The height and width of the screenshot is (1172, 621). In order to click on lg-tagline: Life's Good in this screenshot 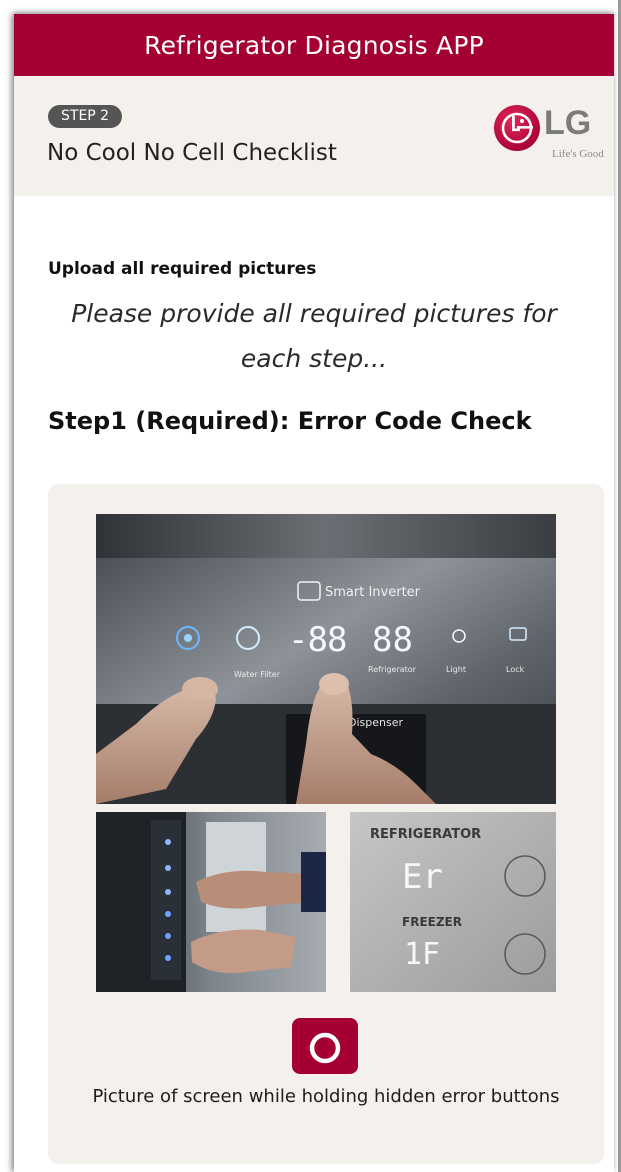, I will do `click(578, 154)`.